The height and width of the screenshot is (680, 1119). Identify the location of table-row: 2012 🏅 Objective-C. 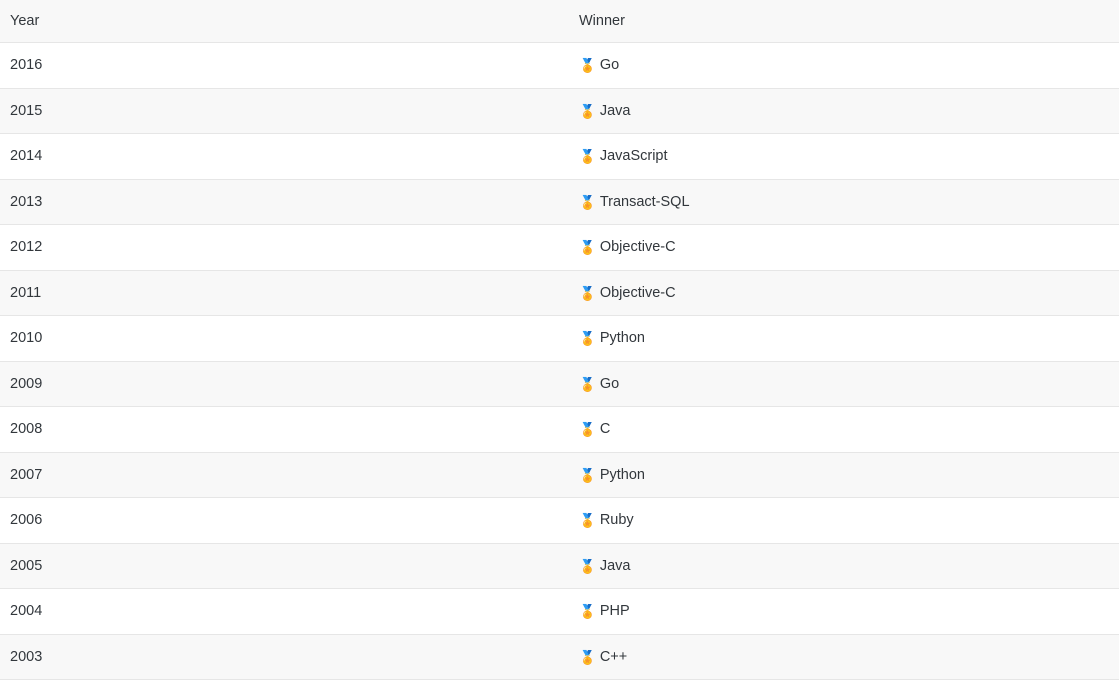
(559, 247).